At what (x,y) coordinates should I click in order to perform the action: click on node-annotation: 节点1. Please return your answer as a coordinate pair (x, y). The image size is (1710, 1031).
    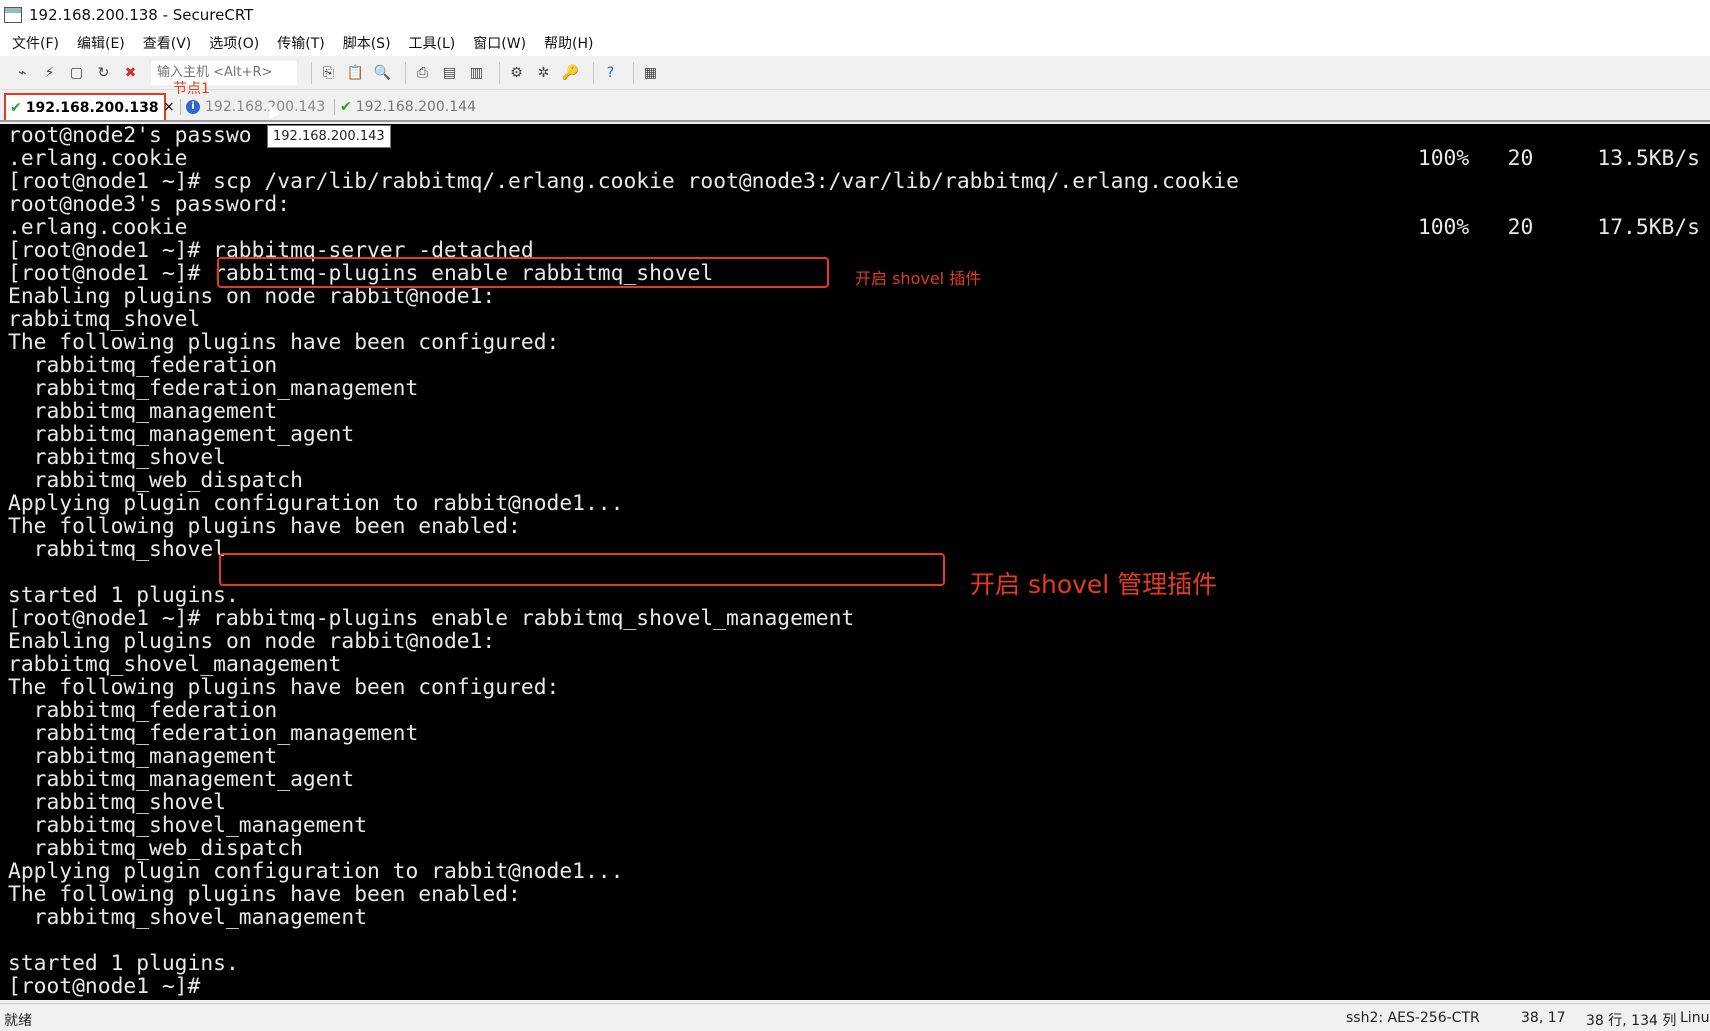
    Looking at the image, I should click on (191, 89).